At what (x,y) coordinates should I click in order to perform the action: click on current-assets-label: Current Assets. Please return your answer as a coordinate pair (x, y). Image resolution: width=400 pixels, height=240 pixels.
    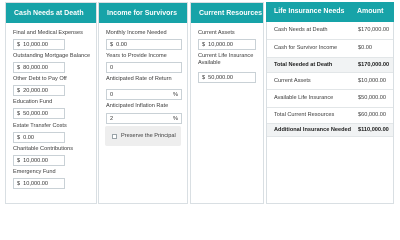
    Looking at the image, I should click on (216, 33).